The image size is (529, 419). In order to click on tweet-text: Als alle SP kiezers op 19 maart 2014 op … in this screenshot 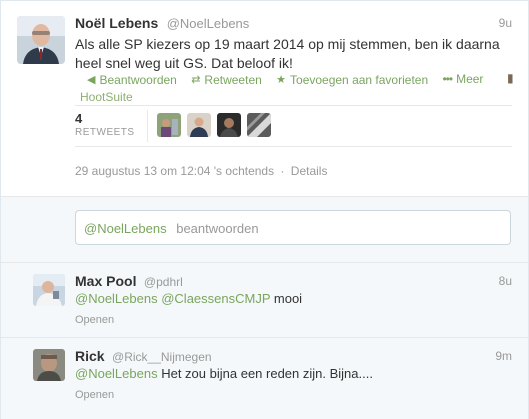, I will do `click(287, 53)`.